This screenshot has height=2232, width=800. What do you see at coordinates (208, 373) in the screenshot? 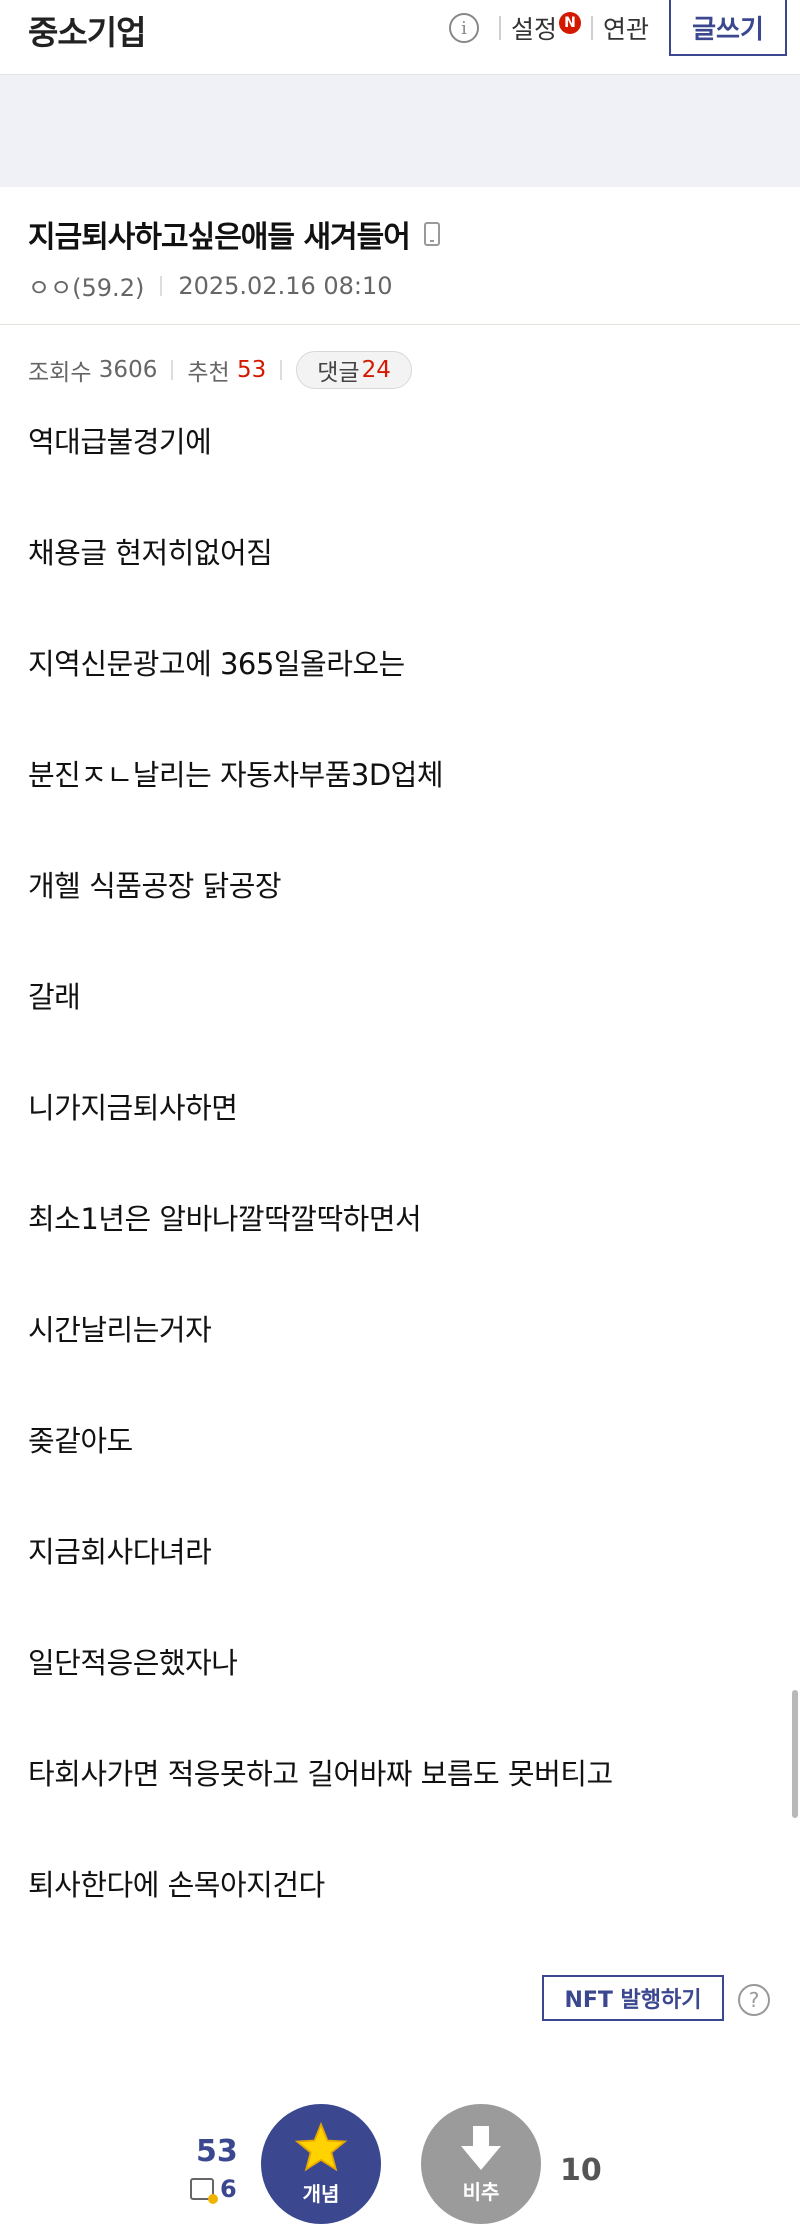
I see `recommend-label: 추천` at bounding box center [208, 373].